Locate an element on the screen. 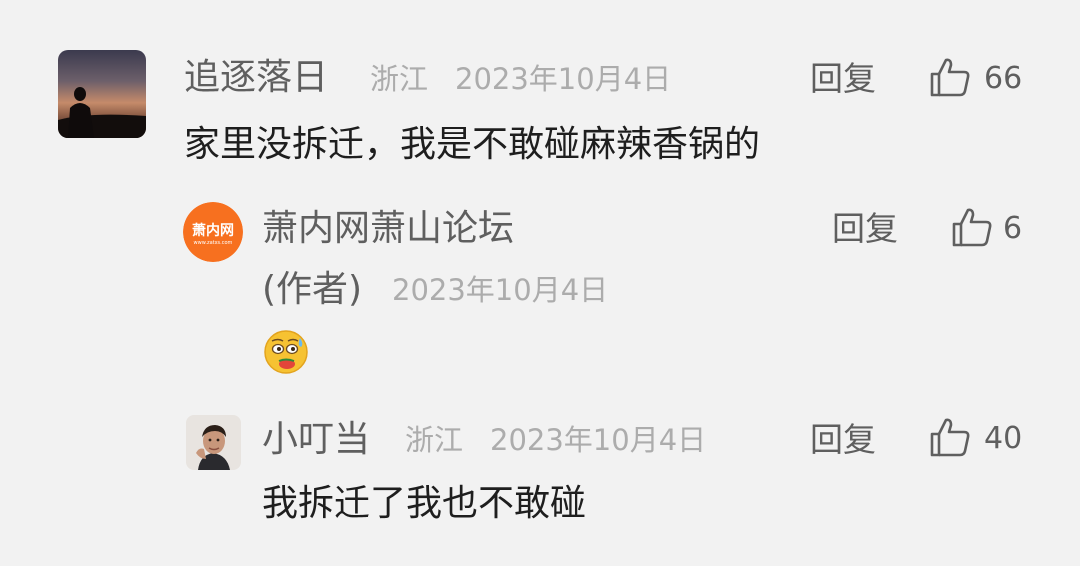 This screenshot has width=1080, height=566. comment-username: 追逐落日 is located at coordinates (256, 78).